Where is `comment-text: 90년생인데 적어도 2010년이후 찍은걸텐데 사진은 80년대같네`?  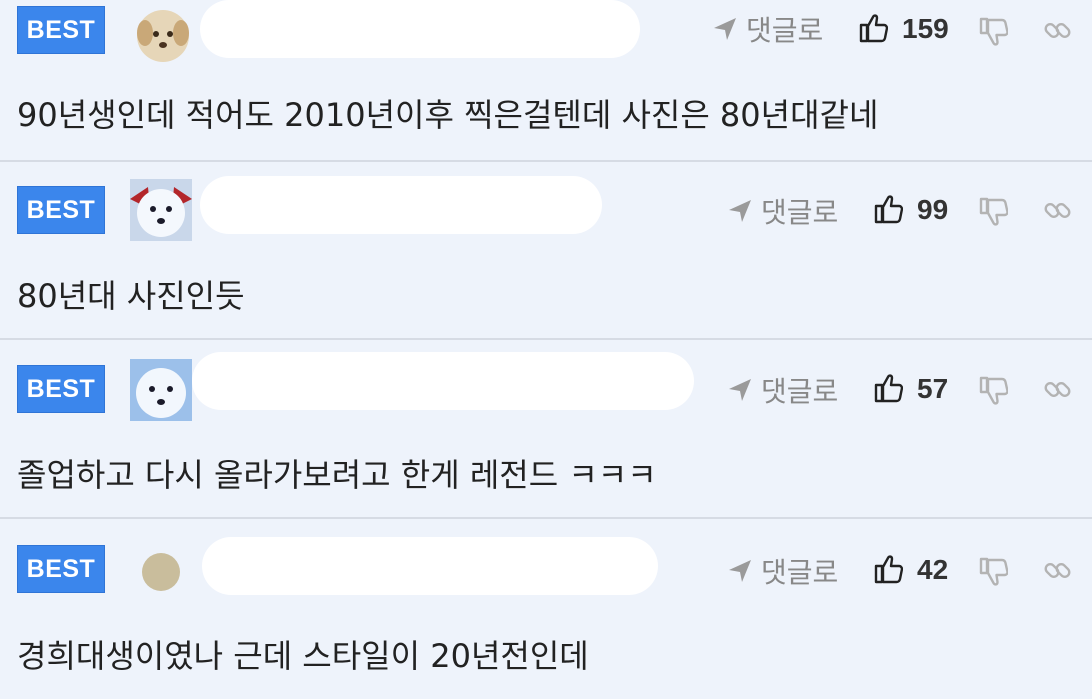
comment-text: 90년생인데 적어도 2010년이후 찍은걸텐데 사진은 80년대같네 is located at coordinates (448, 115).